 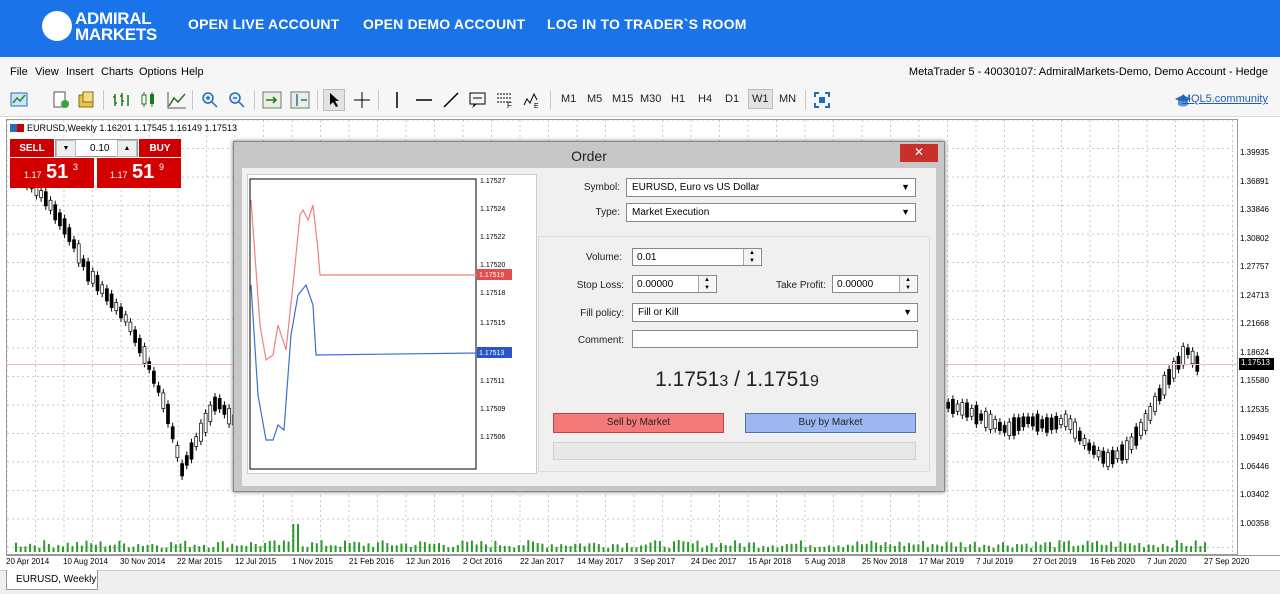 I want to click on type-label: Type:, so click(x=607, y=212).